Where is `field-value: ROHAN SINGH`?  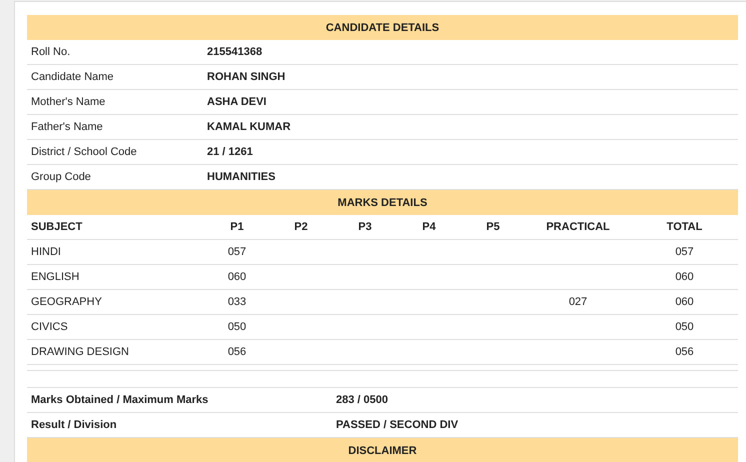
field-value: ROHAN SINGH is located at coordinates (246, 77).